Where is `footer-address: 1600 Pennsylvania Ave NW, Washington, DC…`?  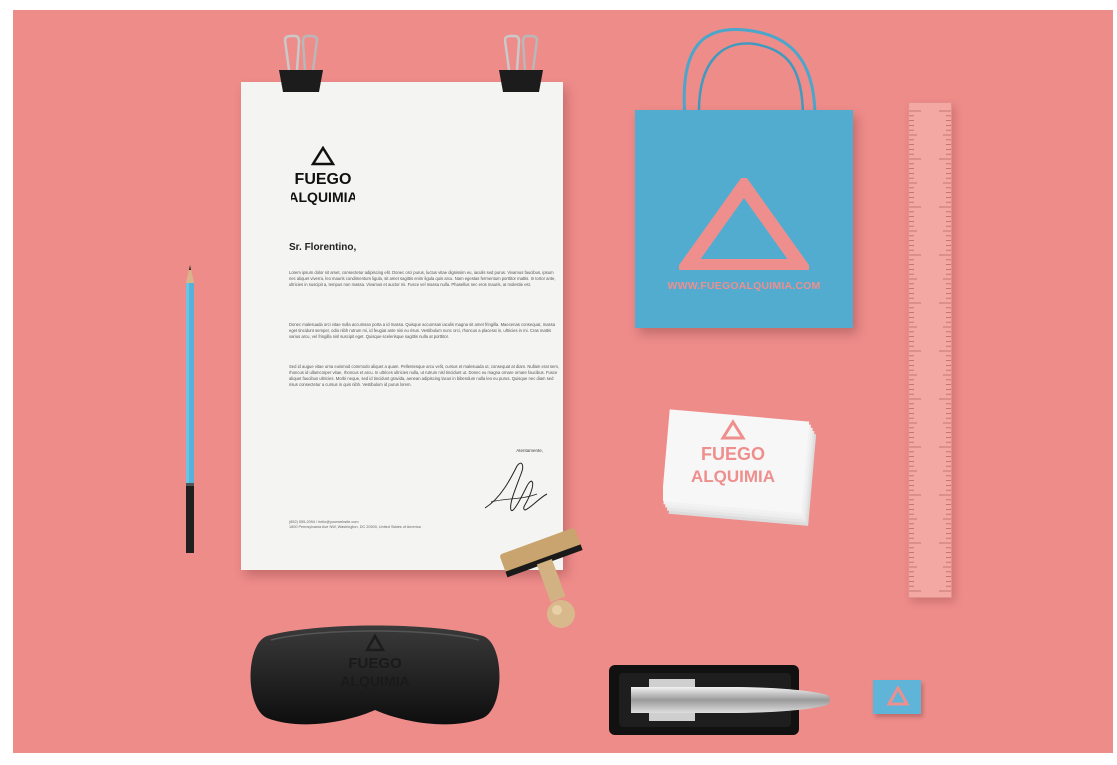
footer-address: 1600 Pennsylvania Ave NW, Washington, DC… is located at coordinates (355, 527).